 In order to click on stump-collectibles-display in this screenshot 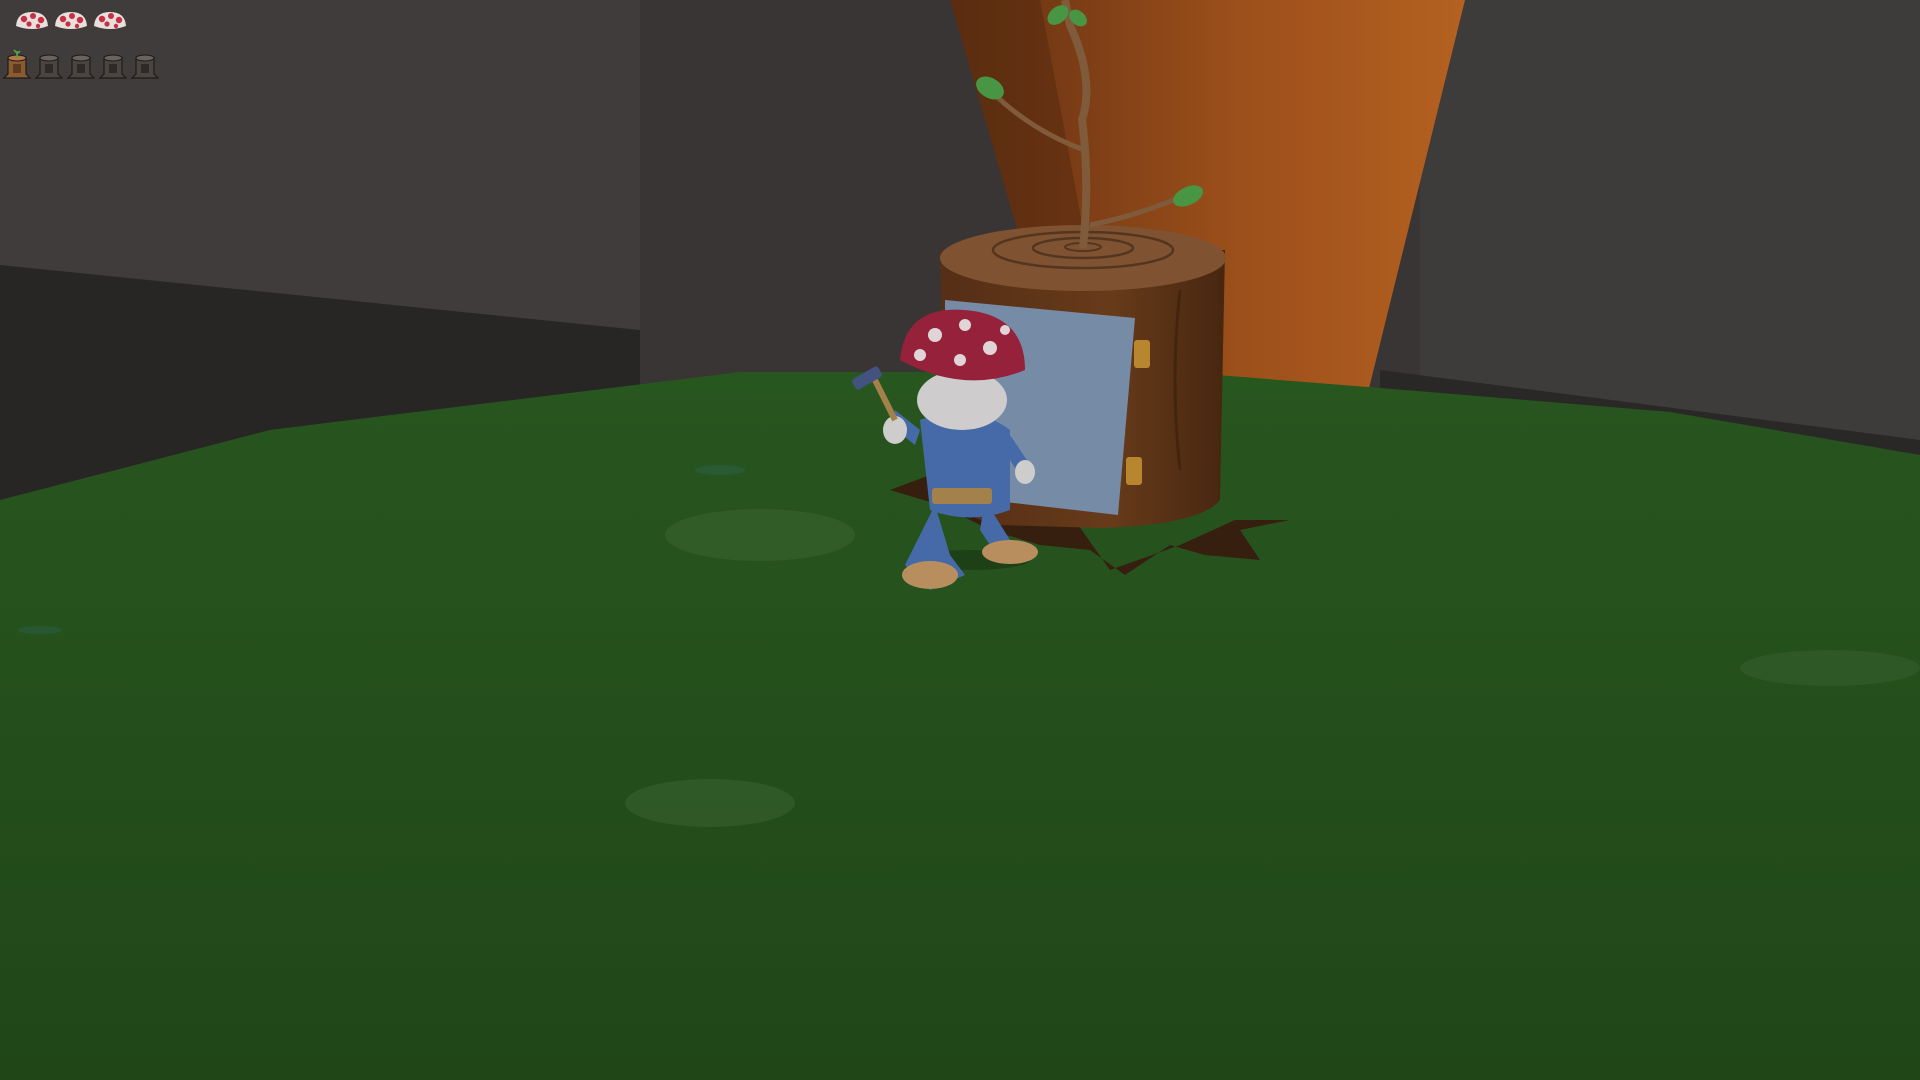, I will do `click(81, 64)`.